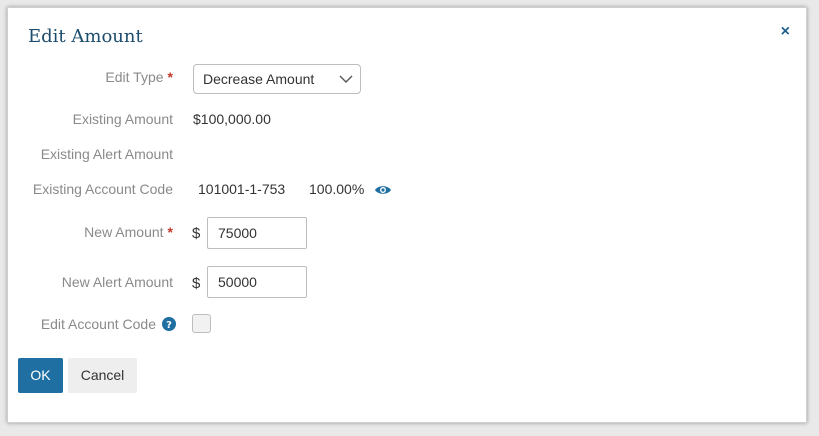  What do you see at coordinates (106, 154) in the screenshot?
I see `existing-alert-amount-label: Existing Alert Amount` at bounding box center [106, 154].